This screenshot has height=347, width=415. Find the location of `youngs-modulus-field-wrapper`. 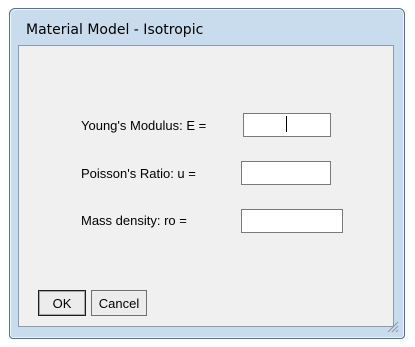

youngs-modulus-field-wrapper is located at coordinates (287, 125).